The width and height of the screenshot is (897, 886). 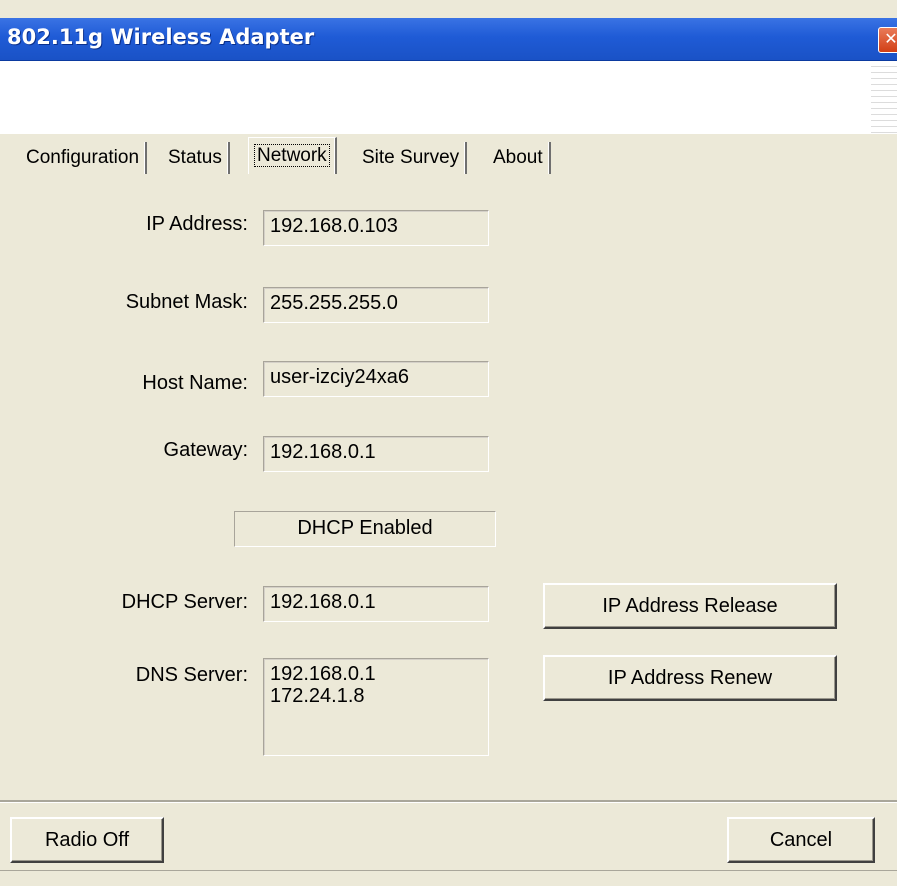 I want to click on tab-about-label: About, so click(x=518, y=157).